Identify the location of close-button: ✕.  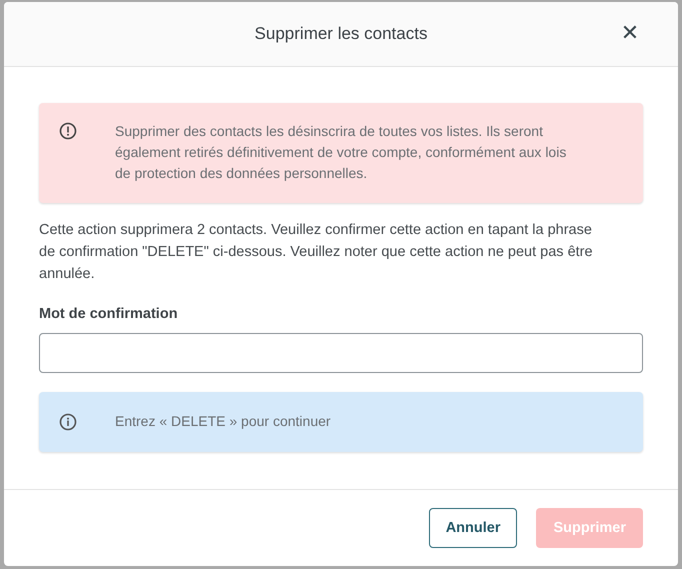
(630, 34).